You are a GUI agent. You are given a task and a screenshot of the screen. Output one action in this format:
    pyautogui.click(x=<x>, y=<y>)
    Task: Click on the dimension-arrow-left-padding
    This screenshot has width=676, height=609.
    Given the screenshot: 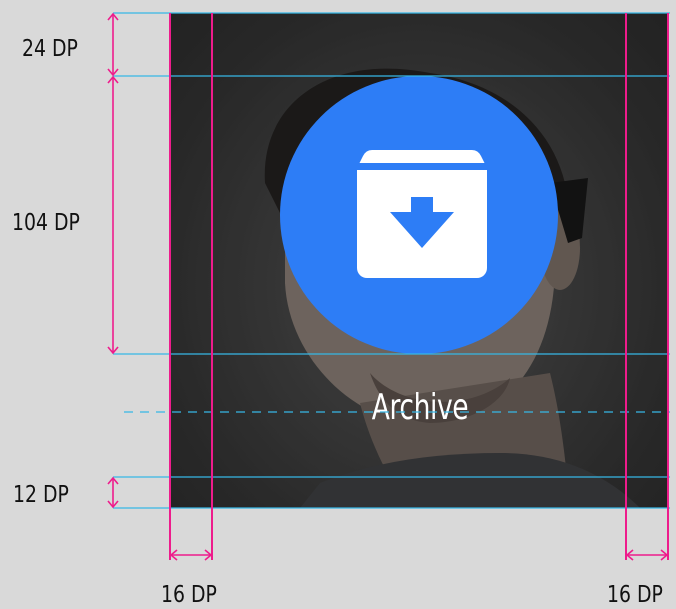 What is the action you would take?
    pyautogui.click(x=191, y=555)
    